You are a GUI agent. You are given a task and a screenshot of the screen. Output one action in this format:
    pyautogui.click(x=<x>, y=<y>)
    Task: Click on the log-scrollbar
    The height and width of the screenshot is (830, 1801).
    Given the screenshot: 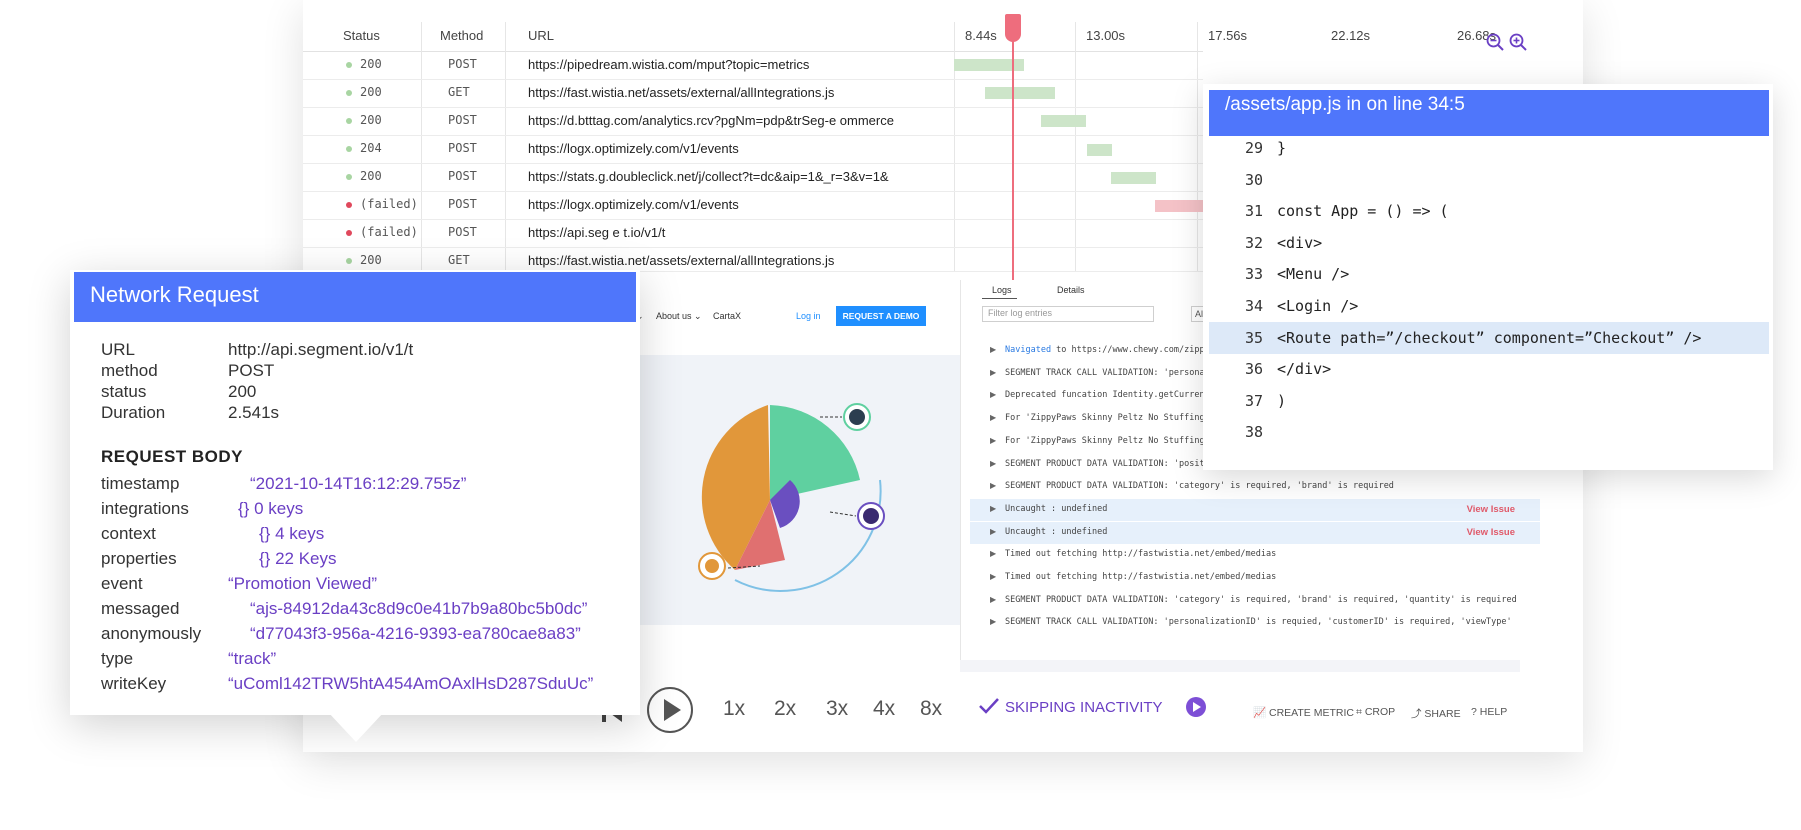 What is the action you would take?
    pyautogui.click(x=1240, y=666)
    